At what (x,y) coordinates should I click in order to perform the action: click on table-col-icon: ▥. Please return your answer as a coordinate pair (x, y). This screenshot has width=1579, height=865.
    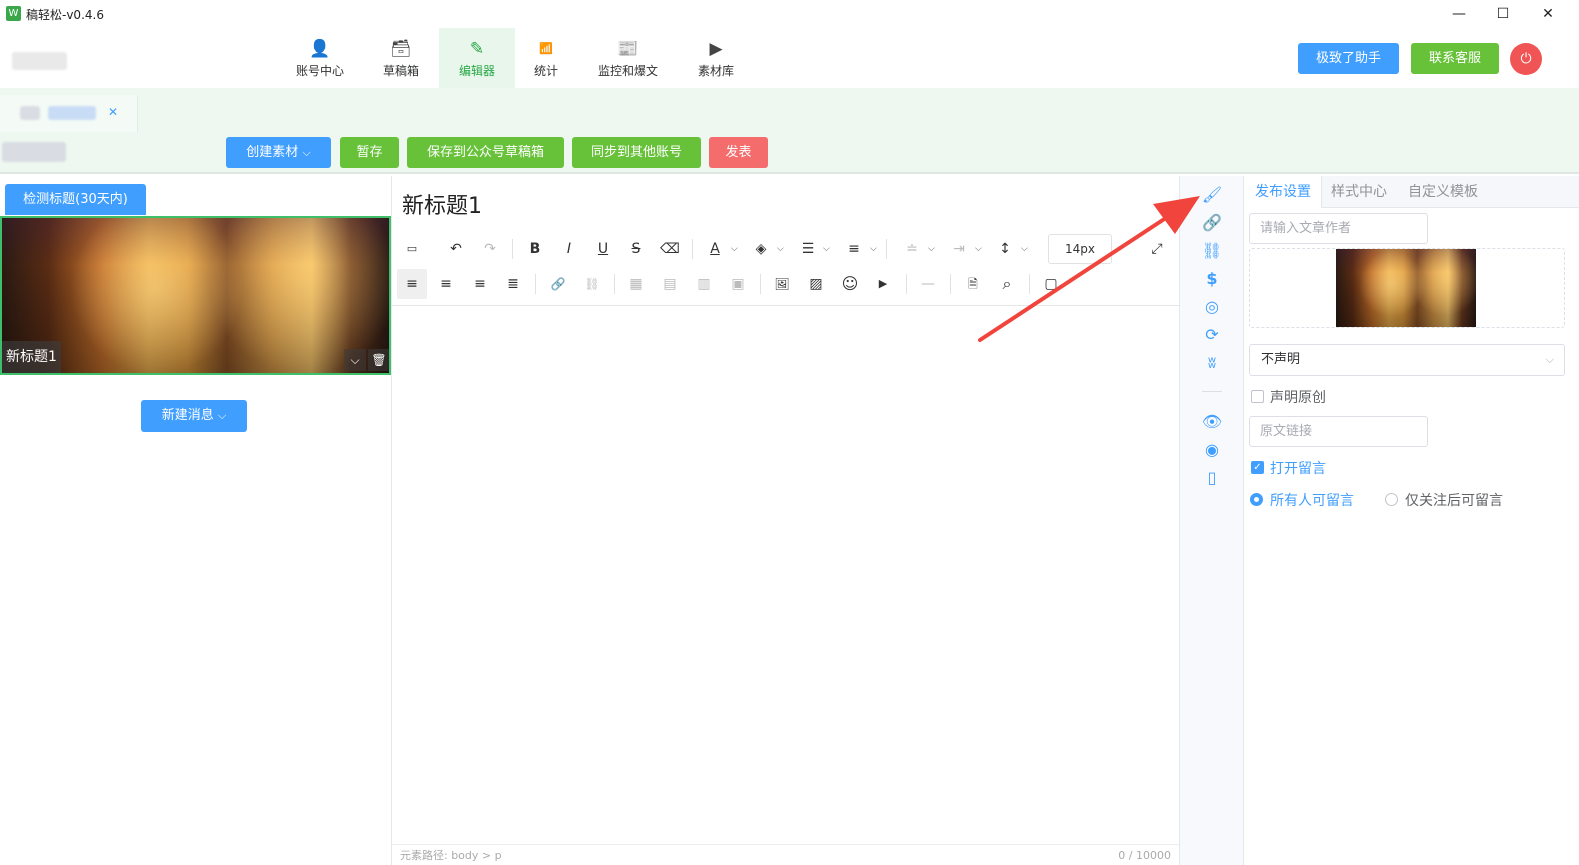
    Looking at the image, I should click on (704, 284).